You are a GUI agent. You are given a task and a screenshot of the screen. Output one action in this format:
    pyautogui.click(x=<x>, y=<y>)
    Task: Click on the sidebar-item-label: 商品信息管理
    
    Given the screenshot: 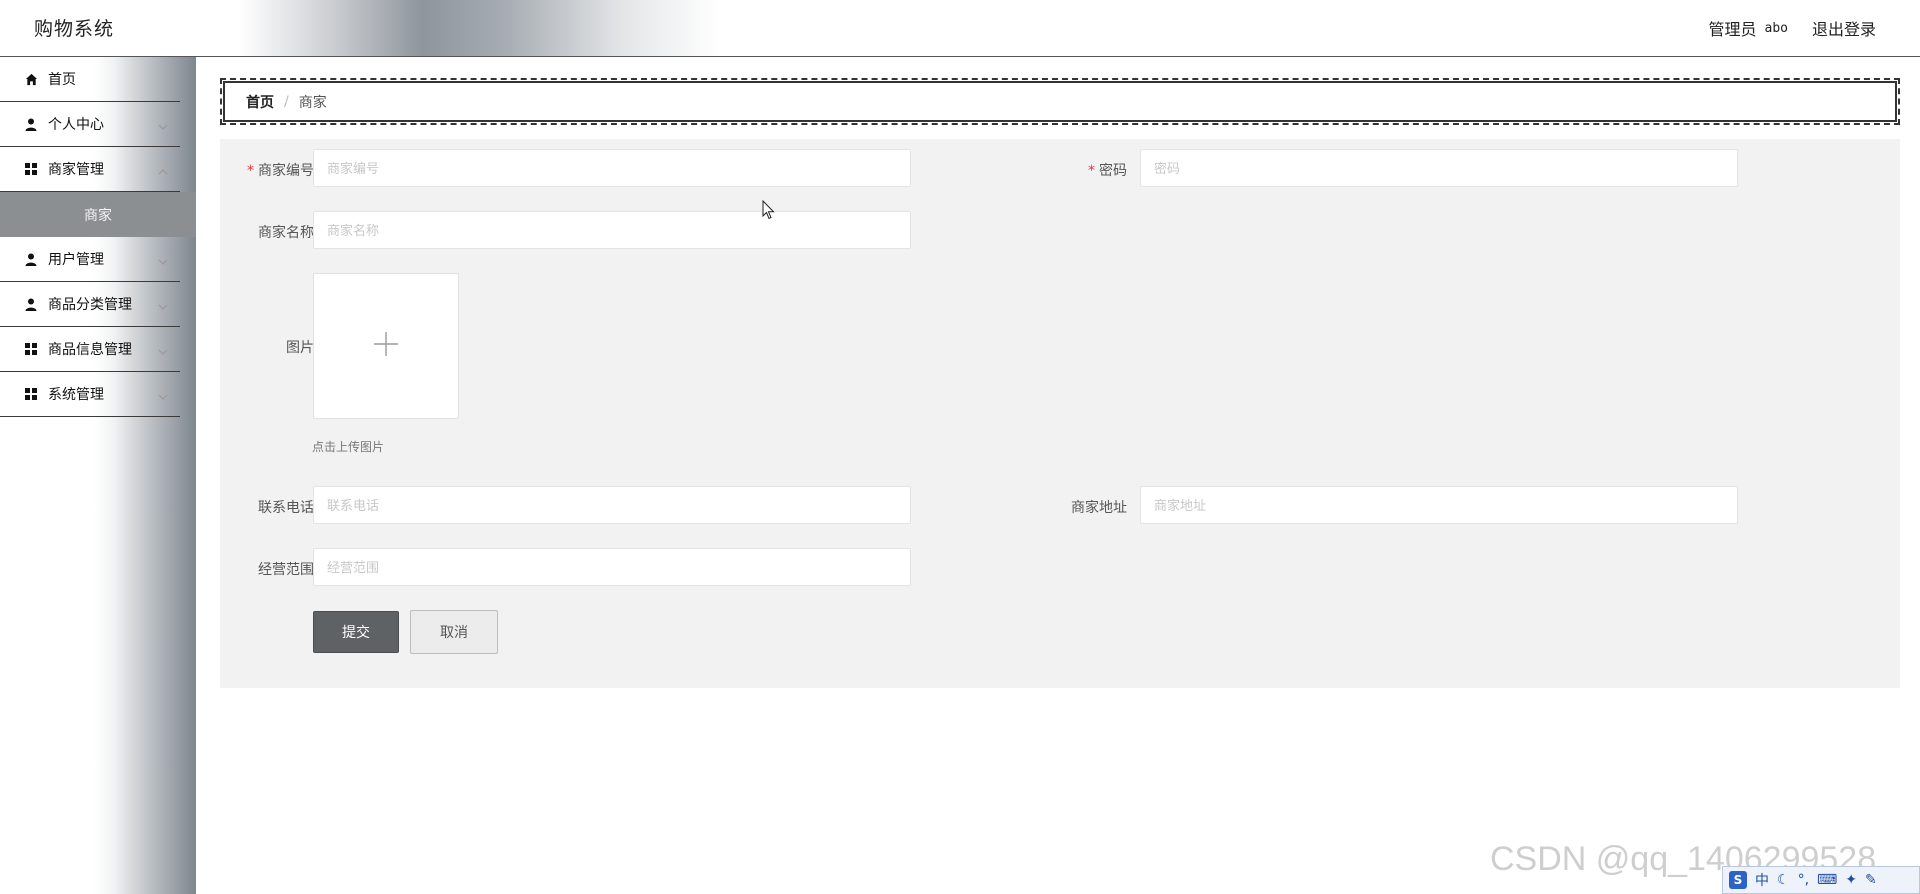 What is the action you would take?
    pyautogui.click(x=90, y=350)
    